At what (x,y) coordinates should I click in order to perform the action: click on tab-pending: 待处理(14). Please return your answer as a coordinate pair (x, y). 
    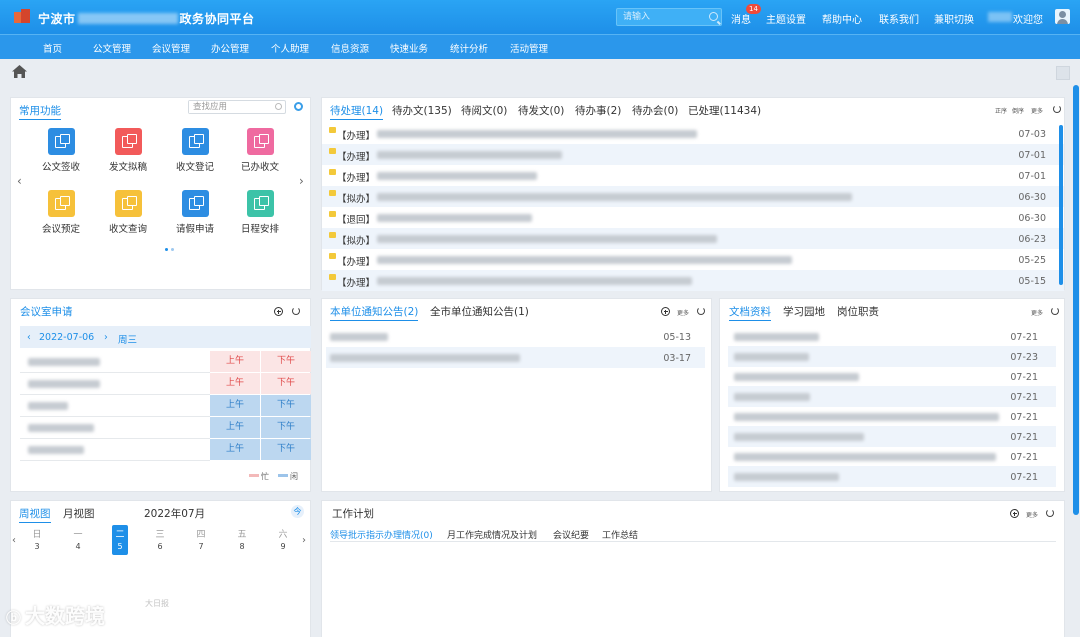
    Looking at the image, I should click on (357, 111).